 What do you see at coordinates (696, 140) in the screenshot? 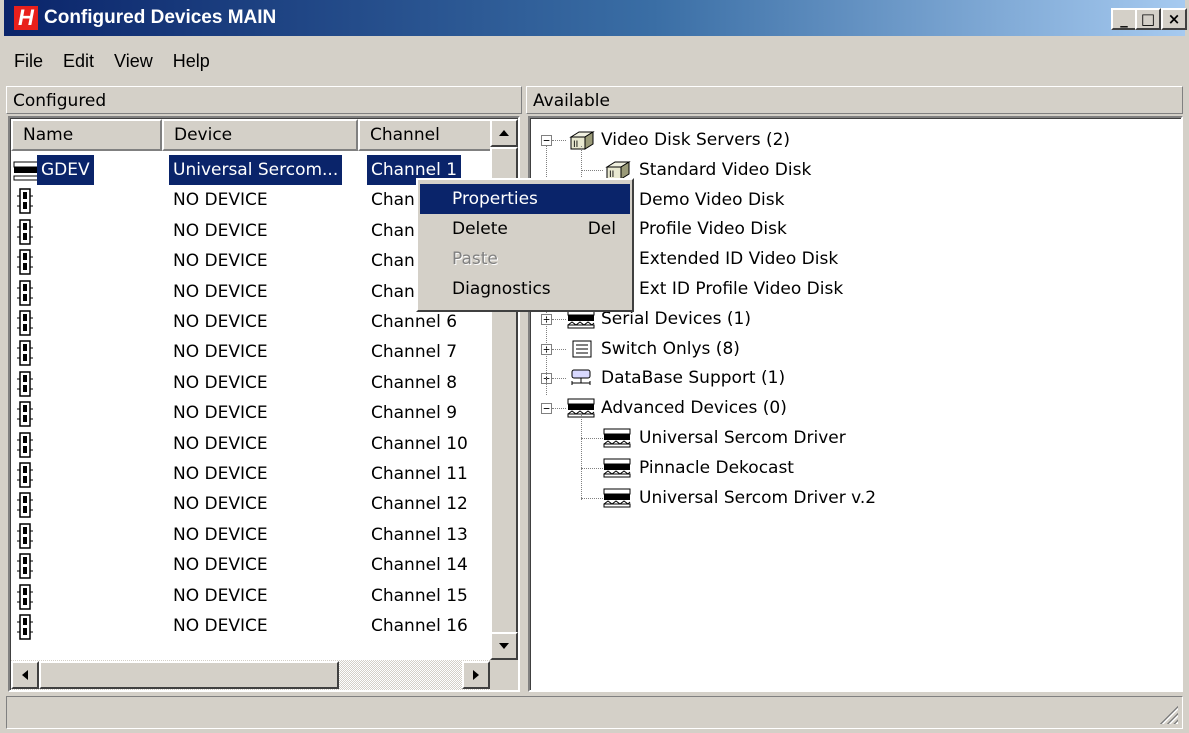
I see `tree-node-label: Video Disk Servers (2)` at bounding box center [696, 140].